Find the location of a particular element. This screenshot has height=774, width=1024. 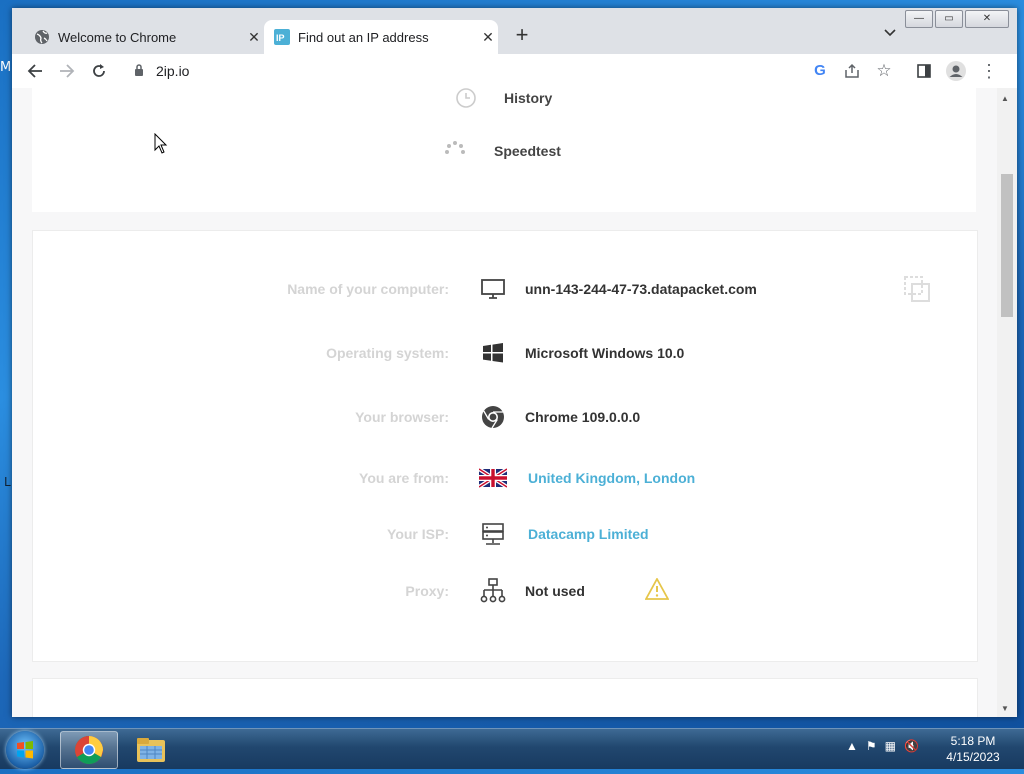

windows-taskbar: ▲ ⚑ ▦ 🔇 5:18 PM 4/15/2023 is located at coordinates (512, 748).